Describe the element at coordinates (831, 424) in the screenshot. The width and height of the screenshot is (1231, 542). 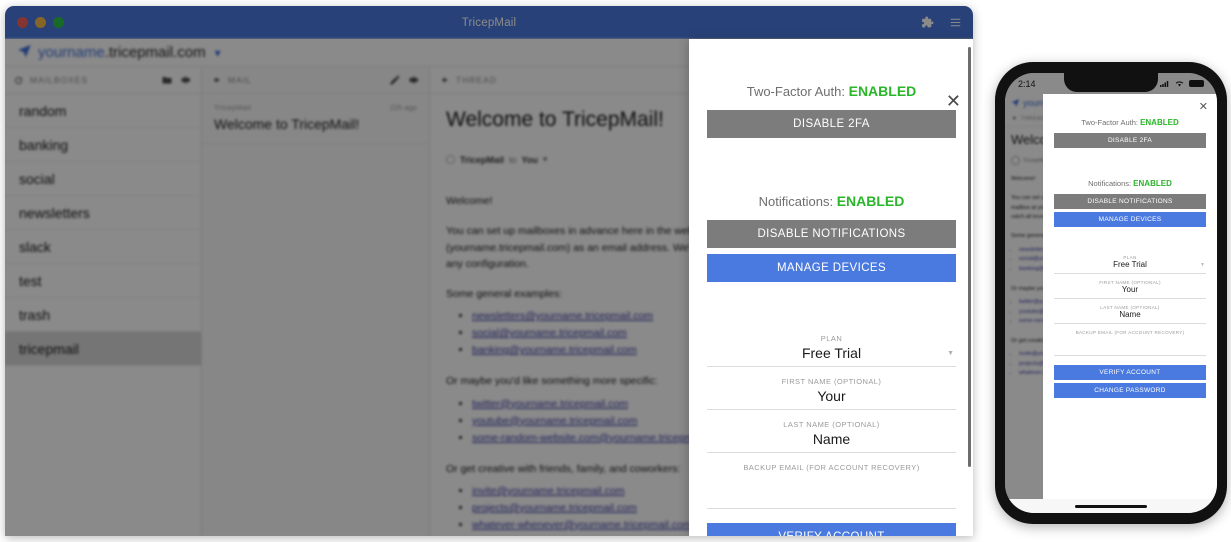
I see `last-name-label: LAST NAME (OPTIONAL)` at that location.